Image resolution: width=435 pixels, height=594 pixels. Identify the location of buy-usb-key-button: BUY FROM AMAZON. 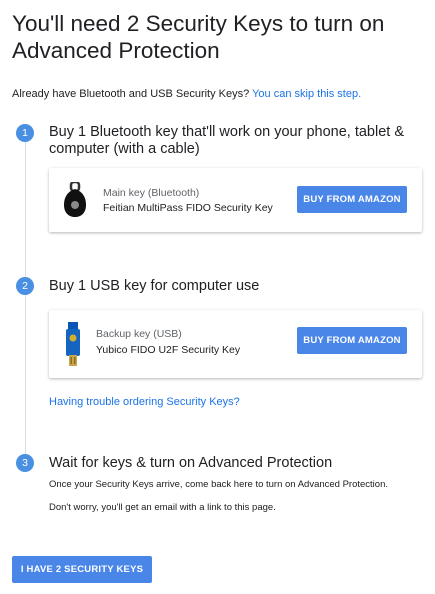
(352, 340).